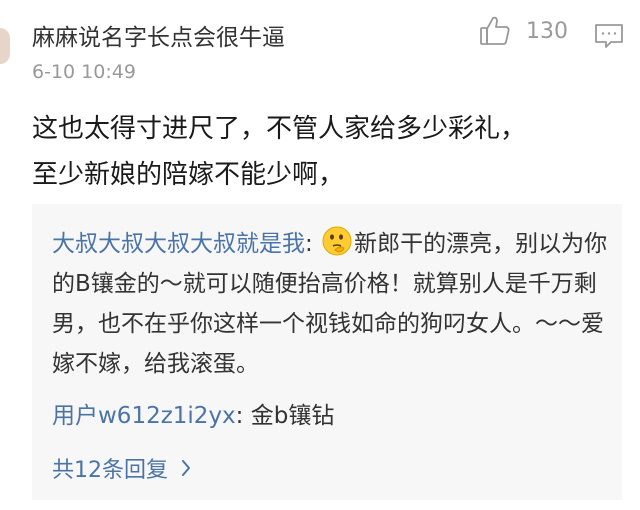 Image resolution: width=640 pixels, height=510 pixels. I want to click on avatar, so click(5, 46).